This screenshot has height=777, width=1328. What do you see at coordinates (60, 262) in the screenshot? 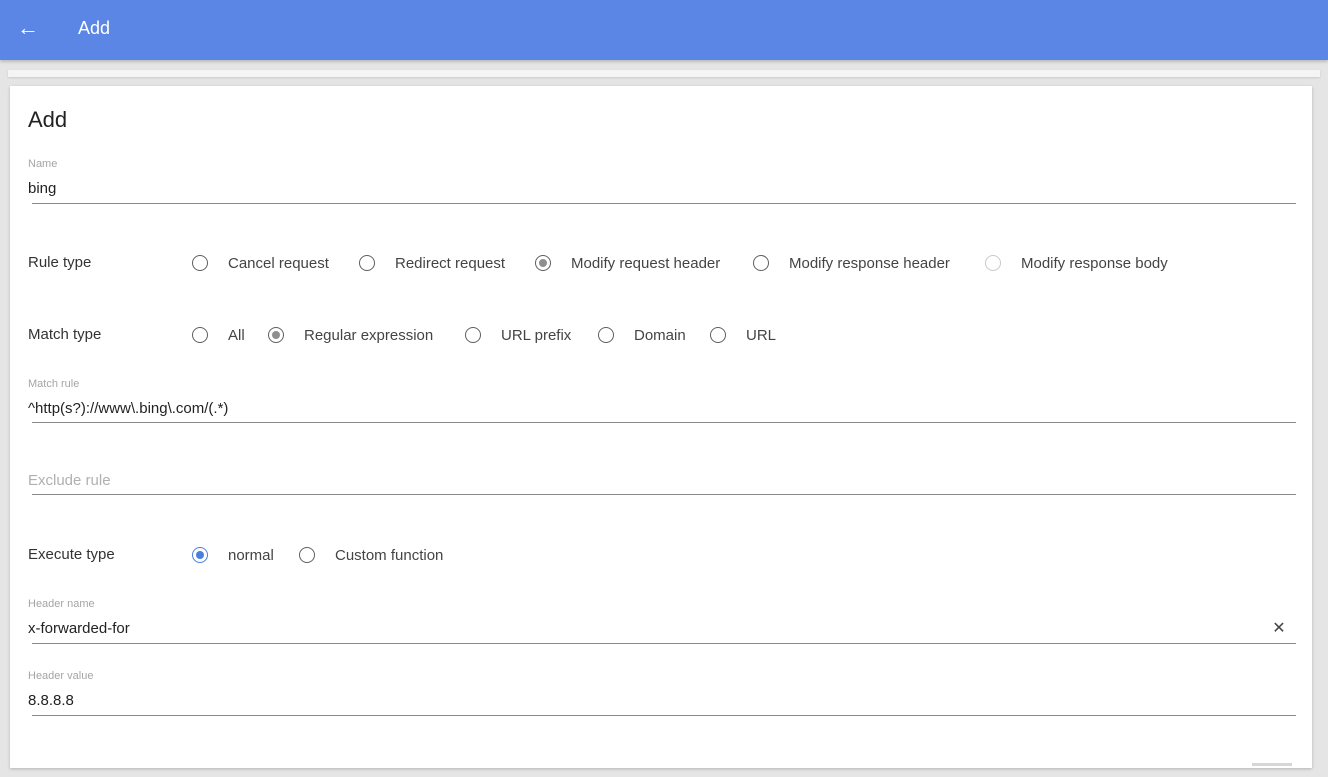
I see `rule-type-label: Rule type` at bounding box center [60, 262].